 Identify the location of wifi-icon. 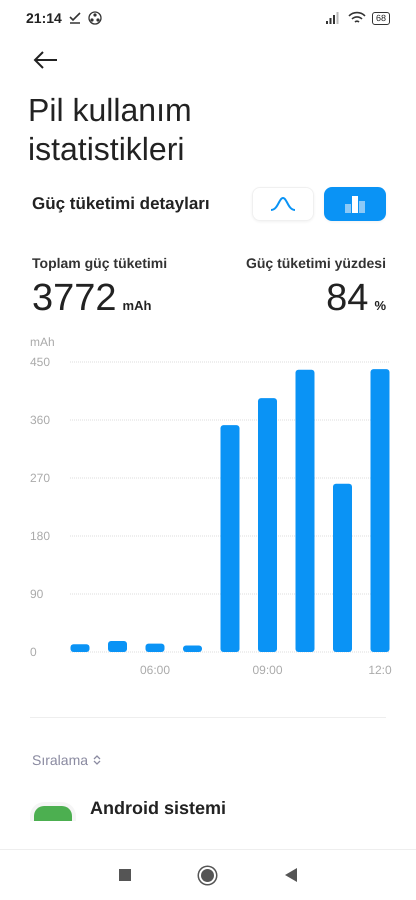
(357, 18).